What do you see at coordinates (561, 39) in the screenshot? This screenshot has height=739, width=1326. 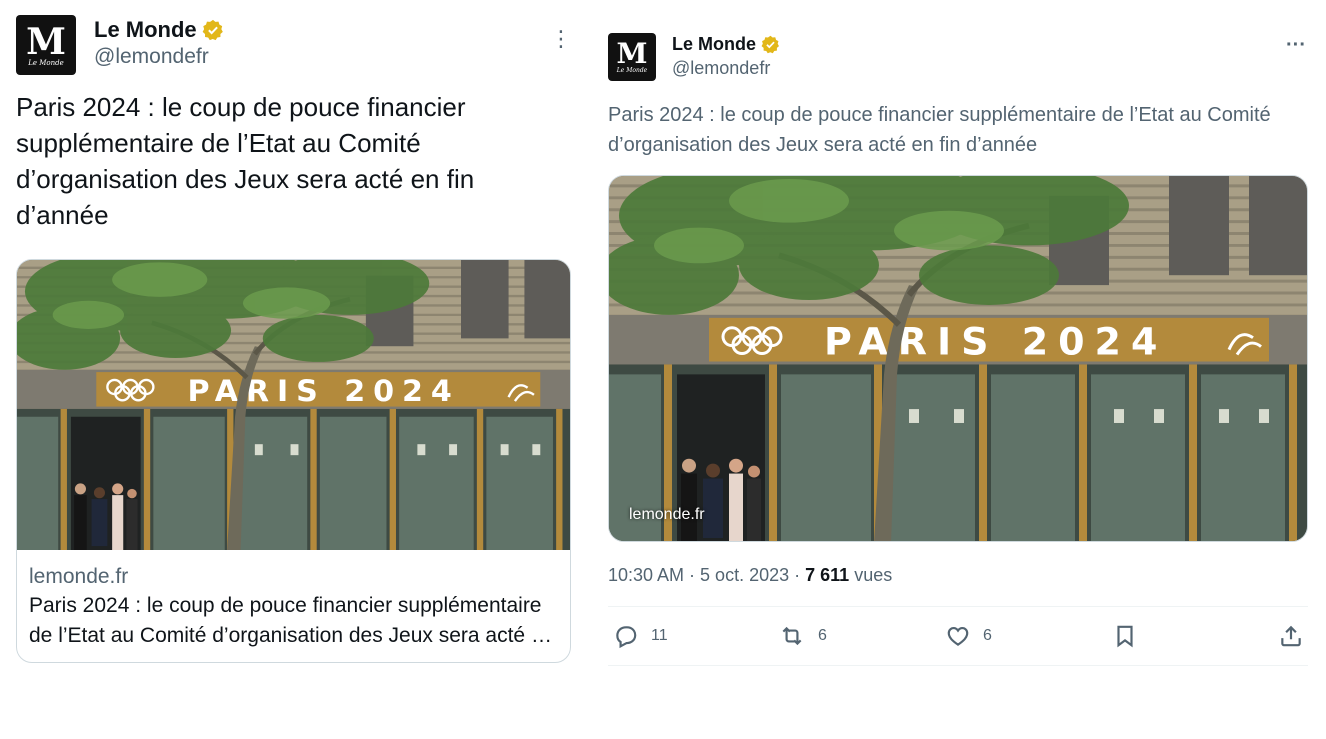 I see `more-icon: ⋮` at bounding box center [561, 39].